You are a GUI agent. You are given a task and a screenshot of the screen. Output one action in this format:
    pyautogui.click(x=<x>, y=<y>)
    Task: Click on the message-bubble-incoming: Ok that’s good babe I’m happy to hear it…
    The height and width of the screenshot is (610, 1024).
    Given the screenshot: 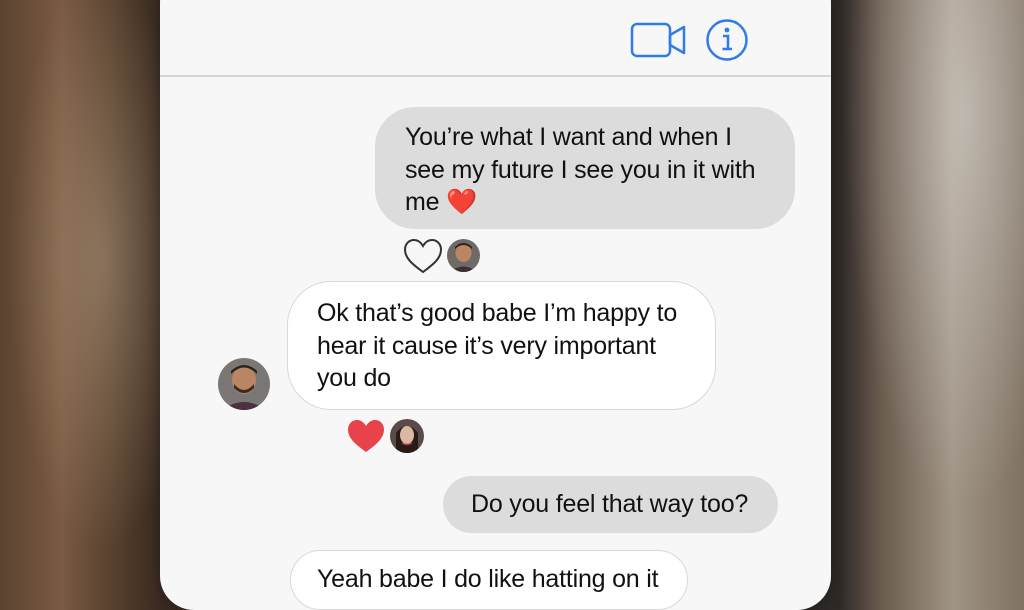 What is the action you would take?
    pyautogui.click(x=501, y=345)
    